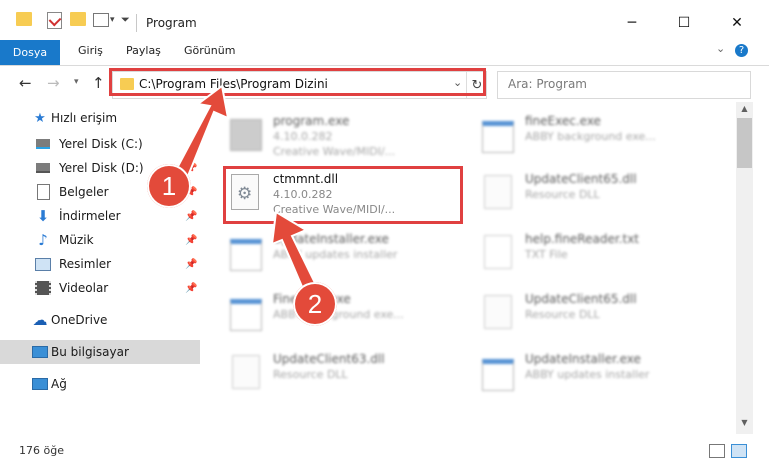 The height and width of the screenshot is (475, 769). Describe the element at coordinates (100, 118) in the screenshot. I see `sidebar-item-quick-access: ★ Hızlı erişim` at that location.